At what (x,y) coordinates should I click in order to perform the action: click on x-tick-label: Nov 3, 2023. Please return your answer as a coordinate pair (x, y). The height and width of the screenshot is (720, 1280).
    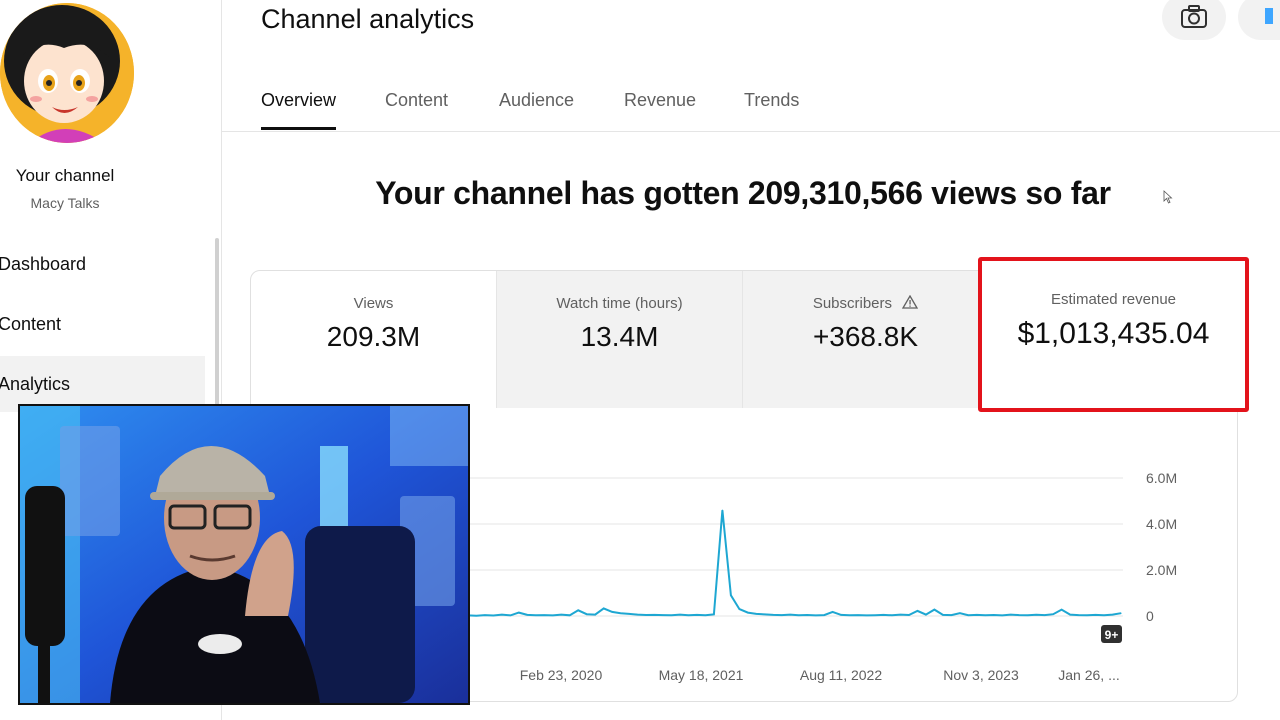
    Looking at the image, I should click on (981, 675).